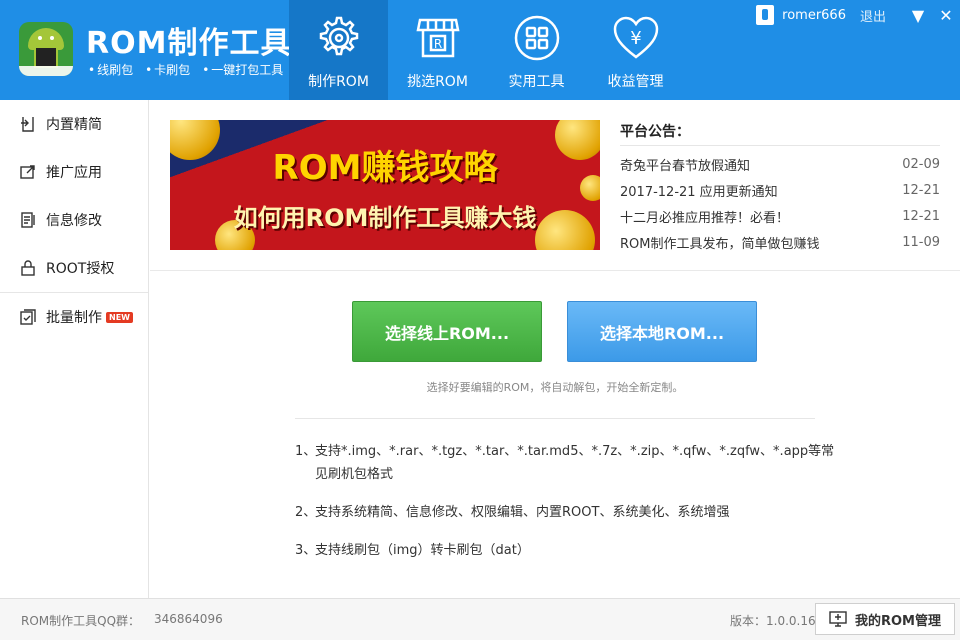 The height and width of the screenshot is (640, 960). What do you see at coordinates (28, 220) in the screenshot?
I see `edit-doc-icon` at bounding box center [28, 220].